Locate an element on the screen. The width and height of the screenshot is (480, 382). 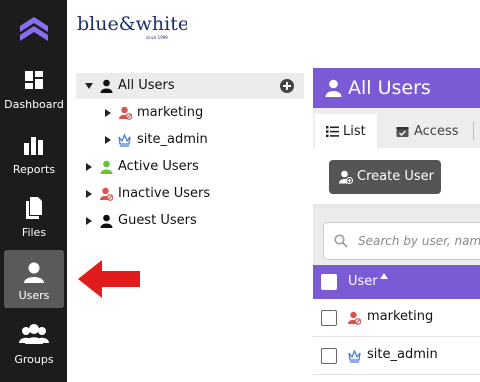
caret-down-icon is located at coordinates (89, 86).